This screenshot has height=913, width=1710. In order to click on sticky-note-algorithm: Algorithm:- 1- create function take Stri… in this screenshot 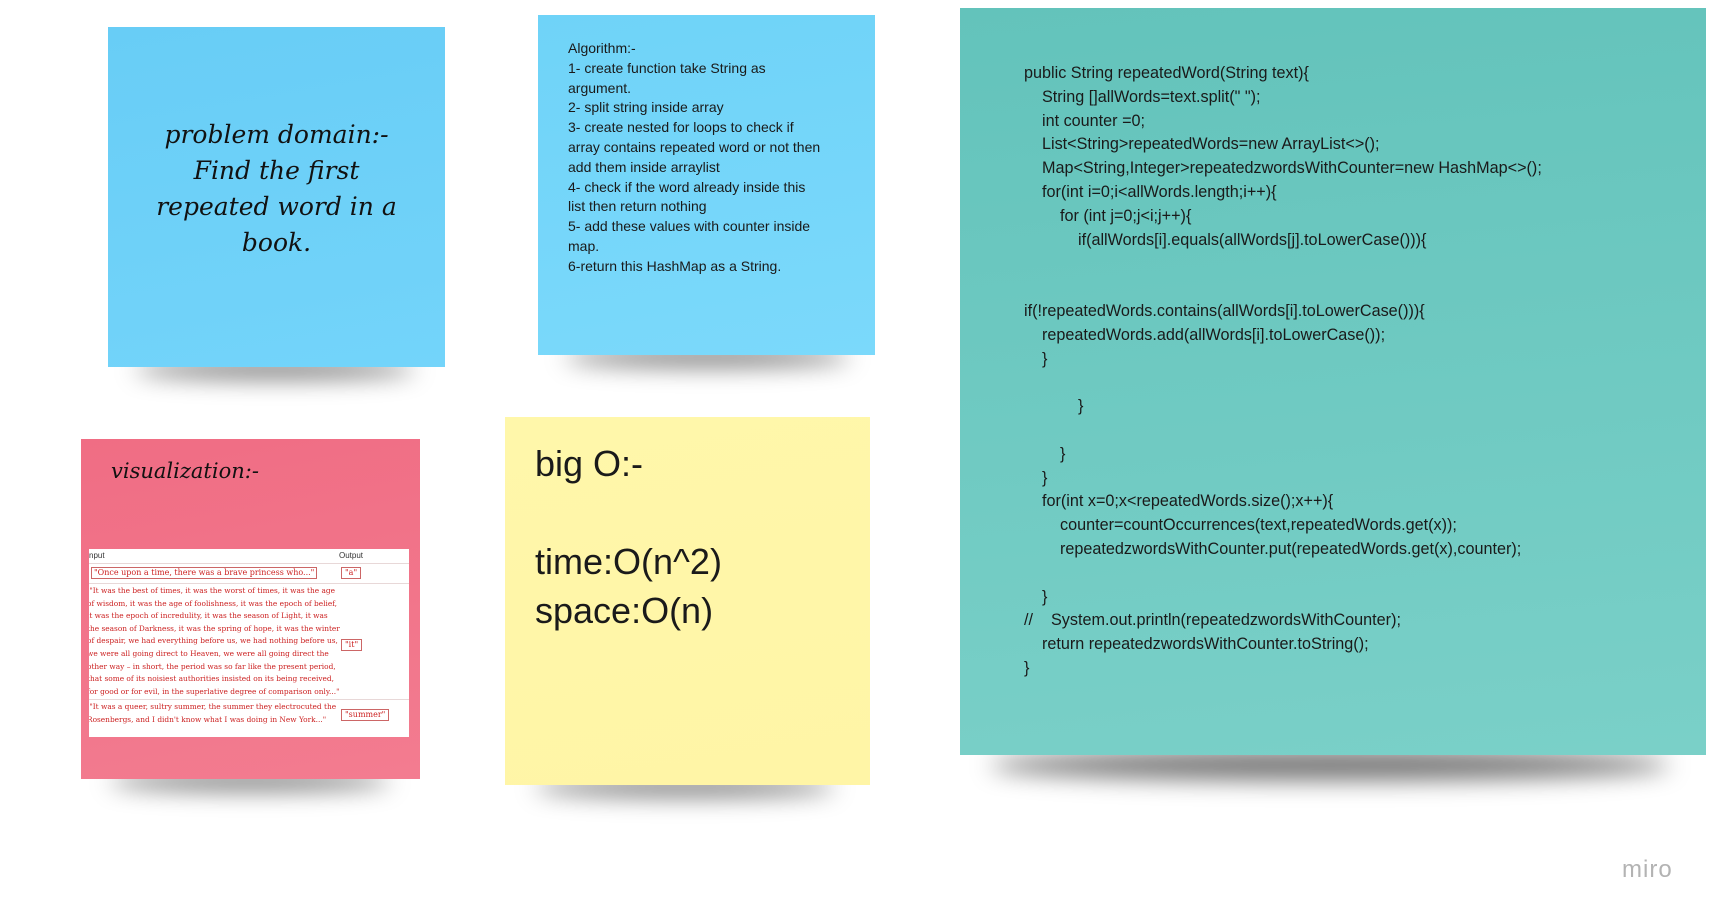, I will do `click(706, 185)`.